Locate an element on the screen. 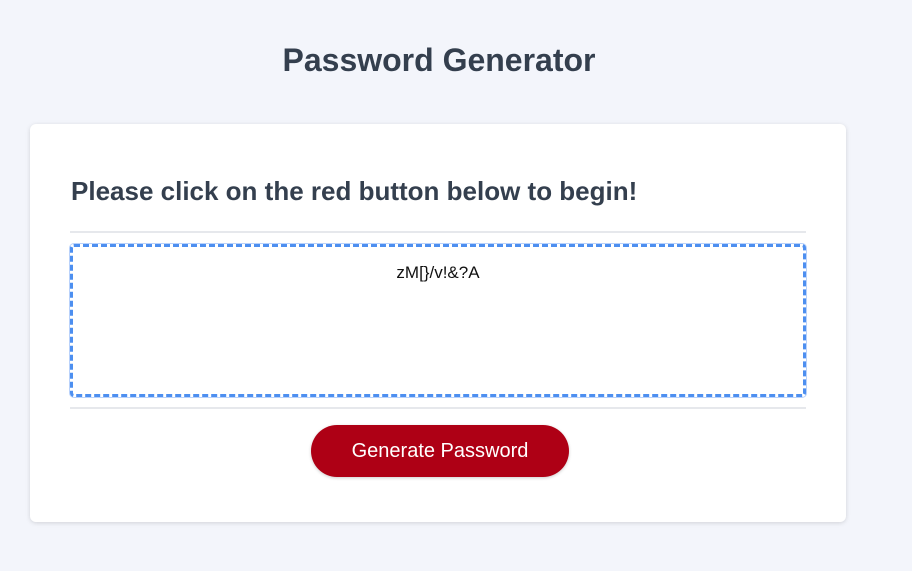  top-divider is located at coordinates (438, 232).